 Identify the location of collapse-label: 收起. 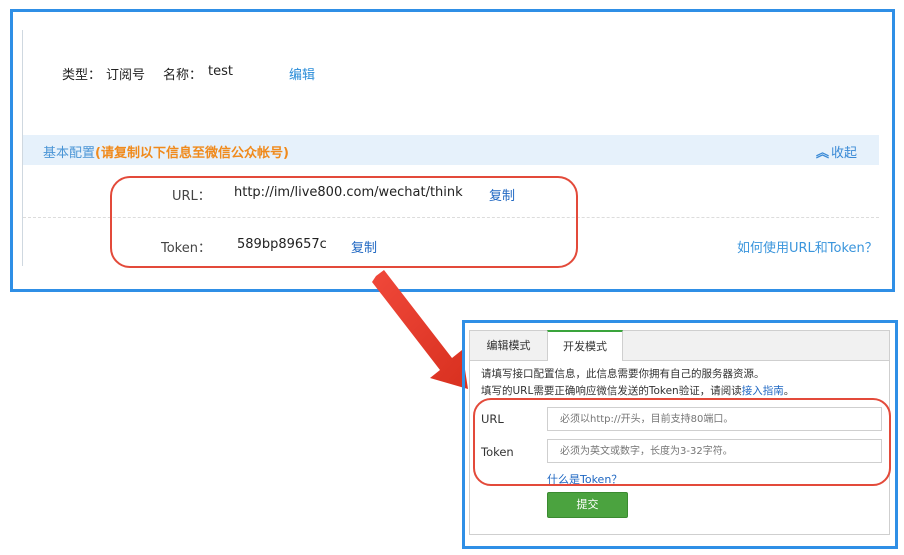
(844, 153).